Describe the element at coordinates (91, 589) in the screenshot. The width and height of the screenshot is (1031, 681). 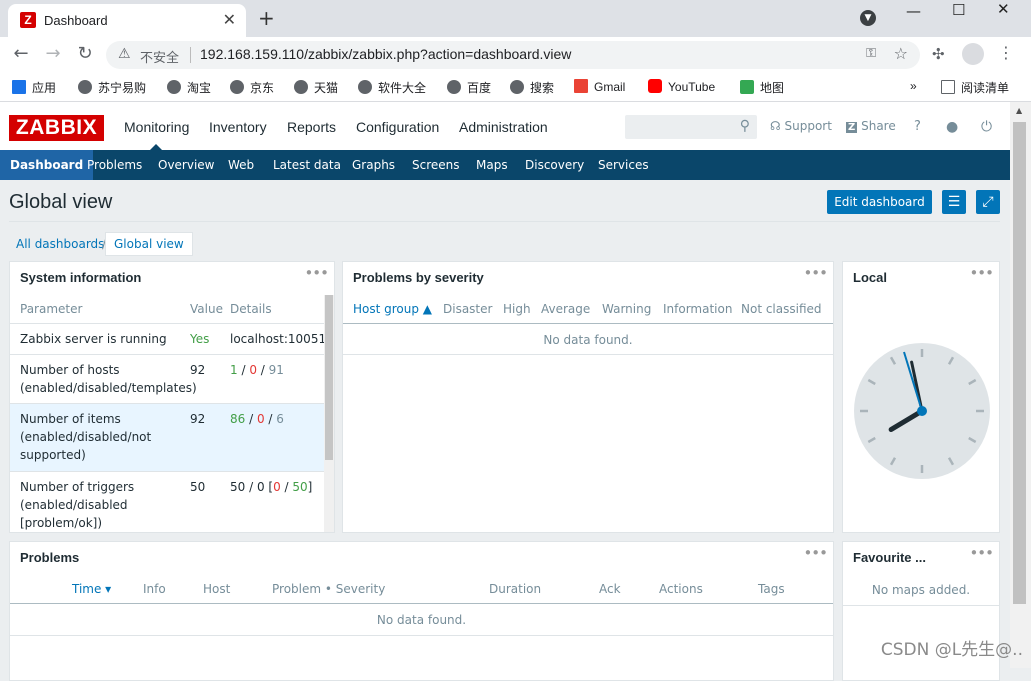
I see `column-time: Time ▾` at that location.